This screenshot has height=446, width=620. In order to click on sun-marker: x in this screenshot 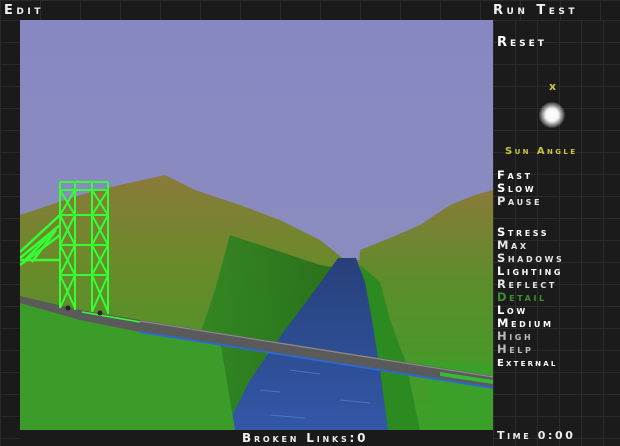, I will do `click(553, 86)`.